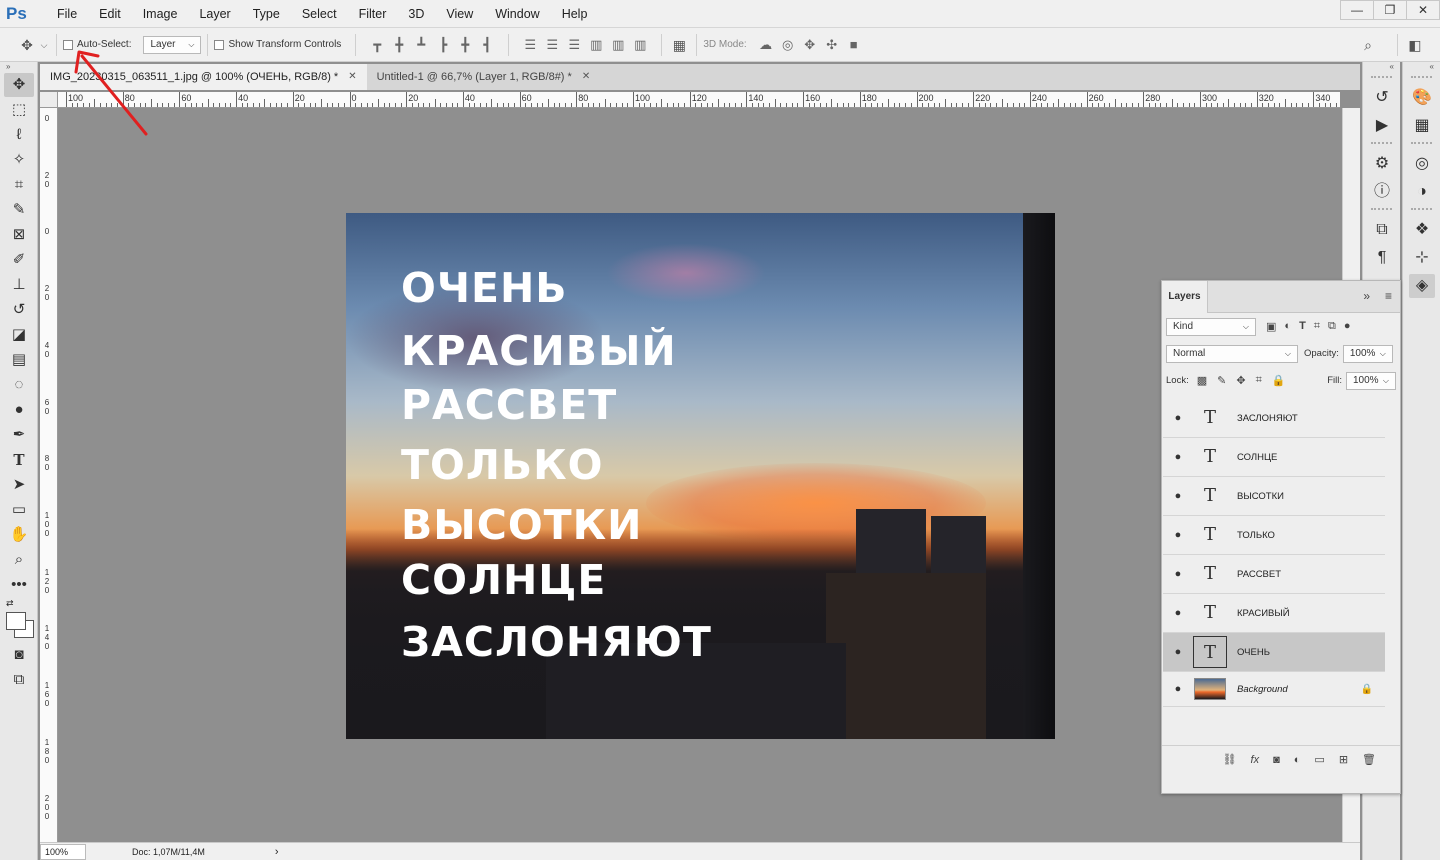 This screenshot has height=860, width=1440. Describe the element at coordinates (399, 45) in the screenshot. I see `align-vcenter-icon: ╋` at that location.